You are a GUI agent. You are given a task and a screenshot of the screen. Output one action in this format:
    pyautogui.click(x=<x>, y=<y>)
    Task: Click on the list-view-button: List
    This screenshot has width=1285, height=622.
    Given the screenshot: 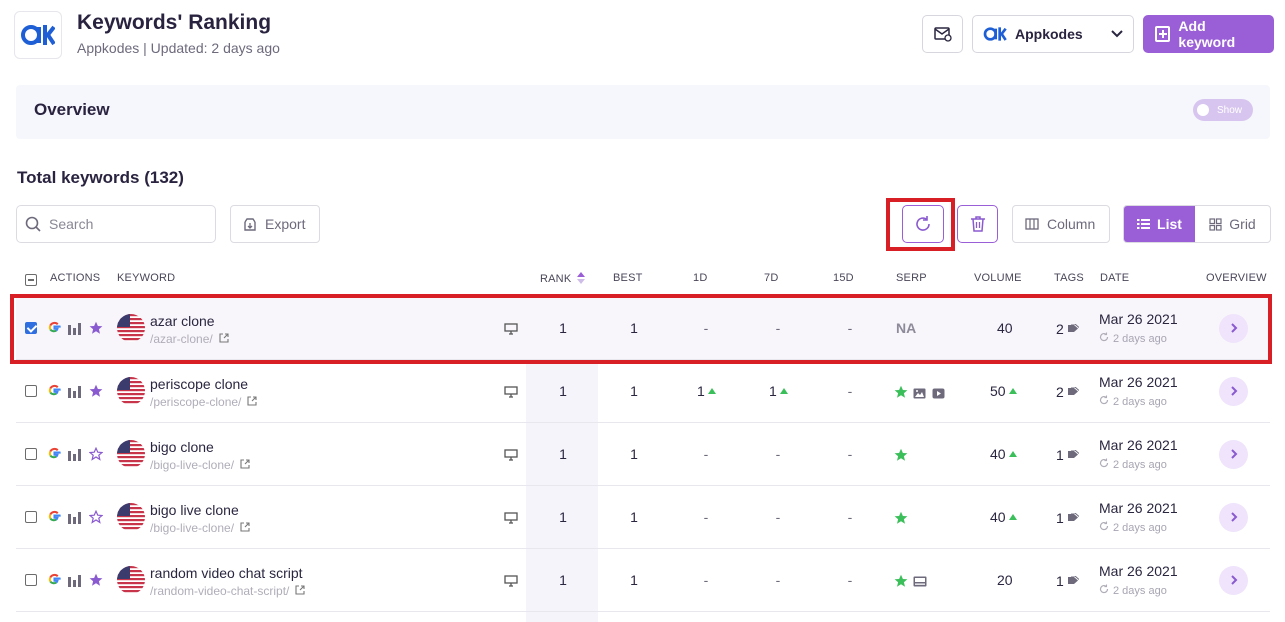 What is the action you would take?
    pyautogui.click(x=1159, y=224)
    